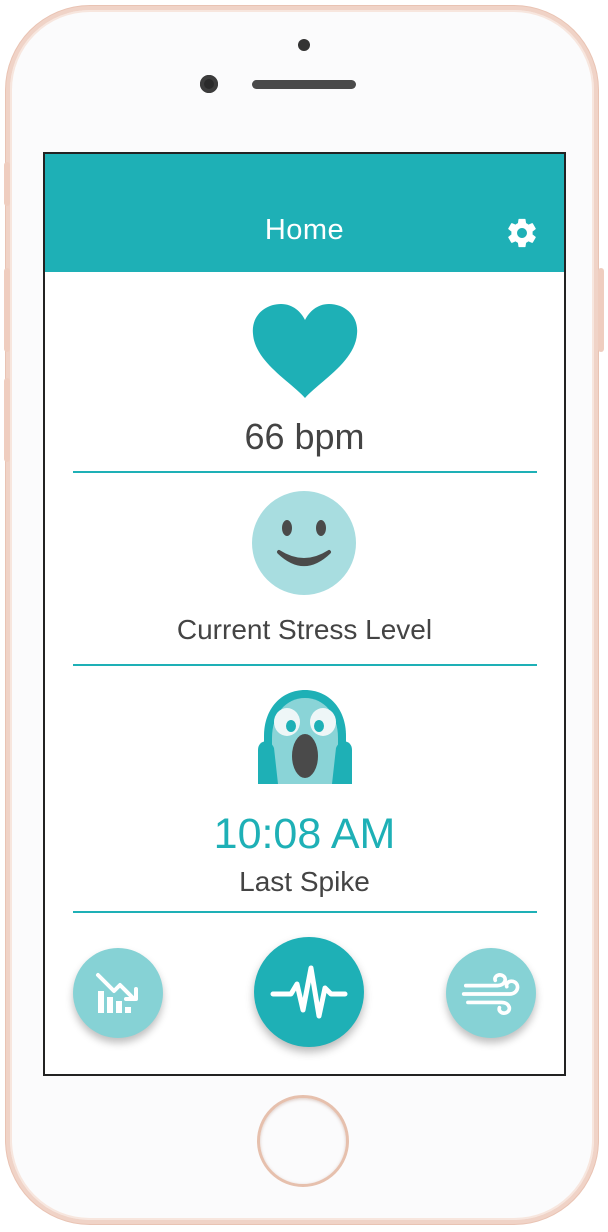 This screenshot has width=608, height=1232. Describe the element at coordinates (303, 1141) in the screenshot. I see `home-button` at that location.